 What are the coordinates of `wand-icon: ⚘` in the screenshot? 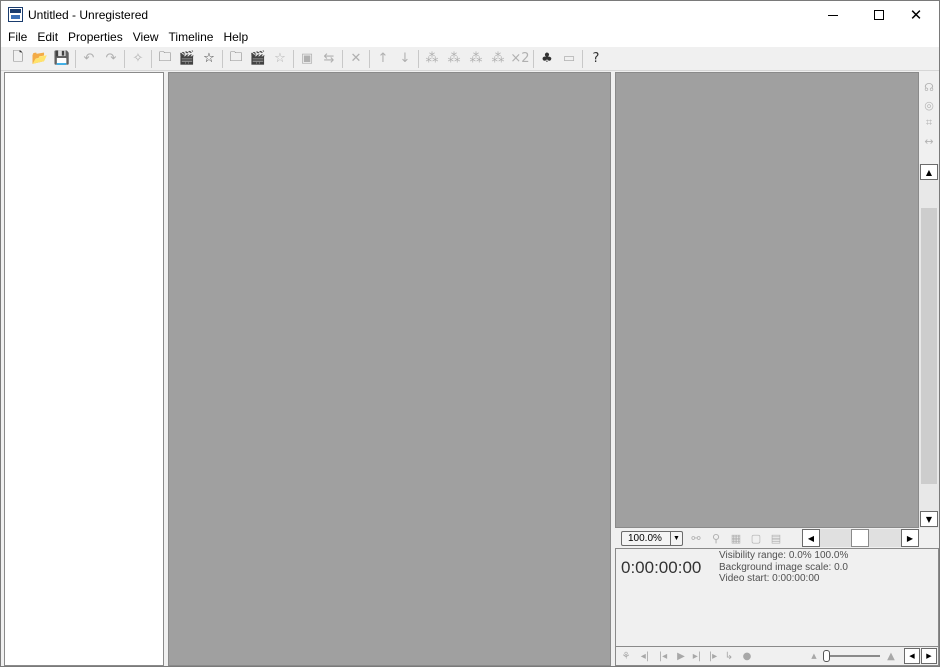 It's located at (626, 656).